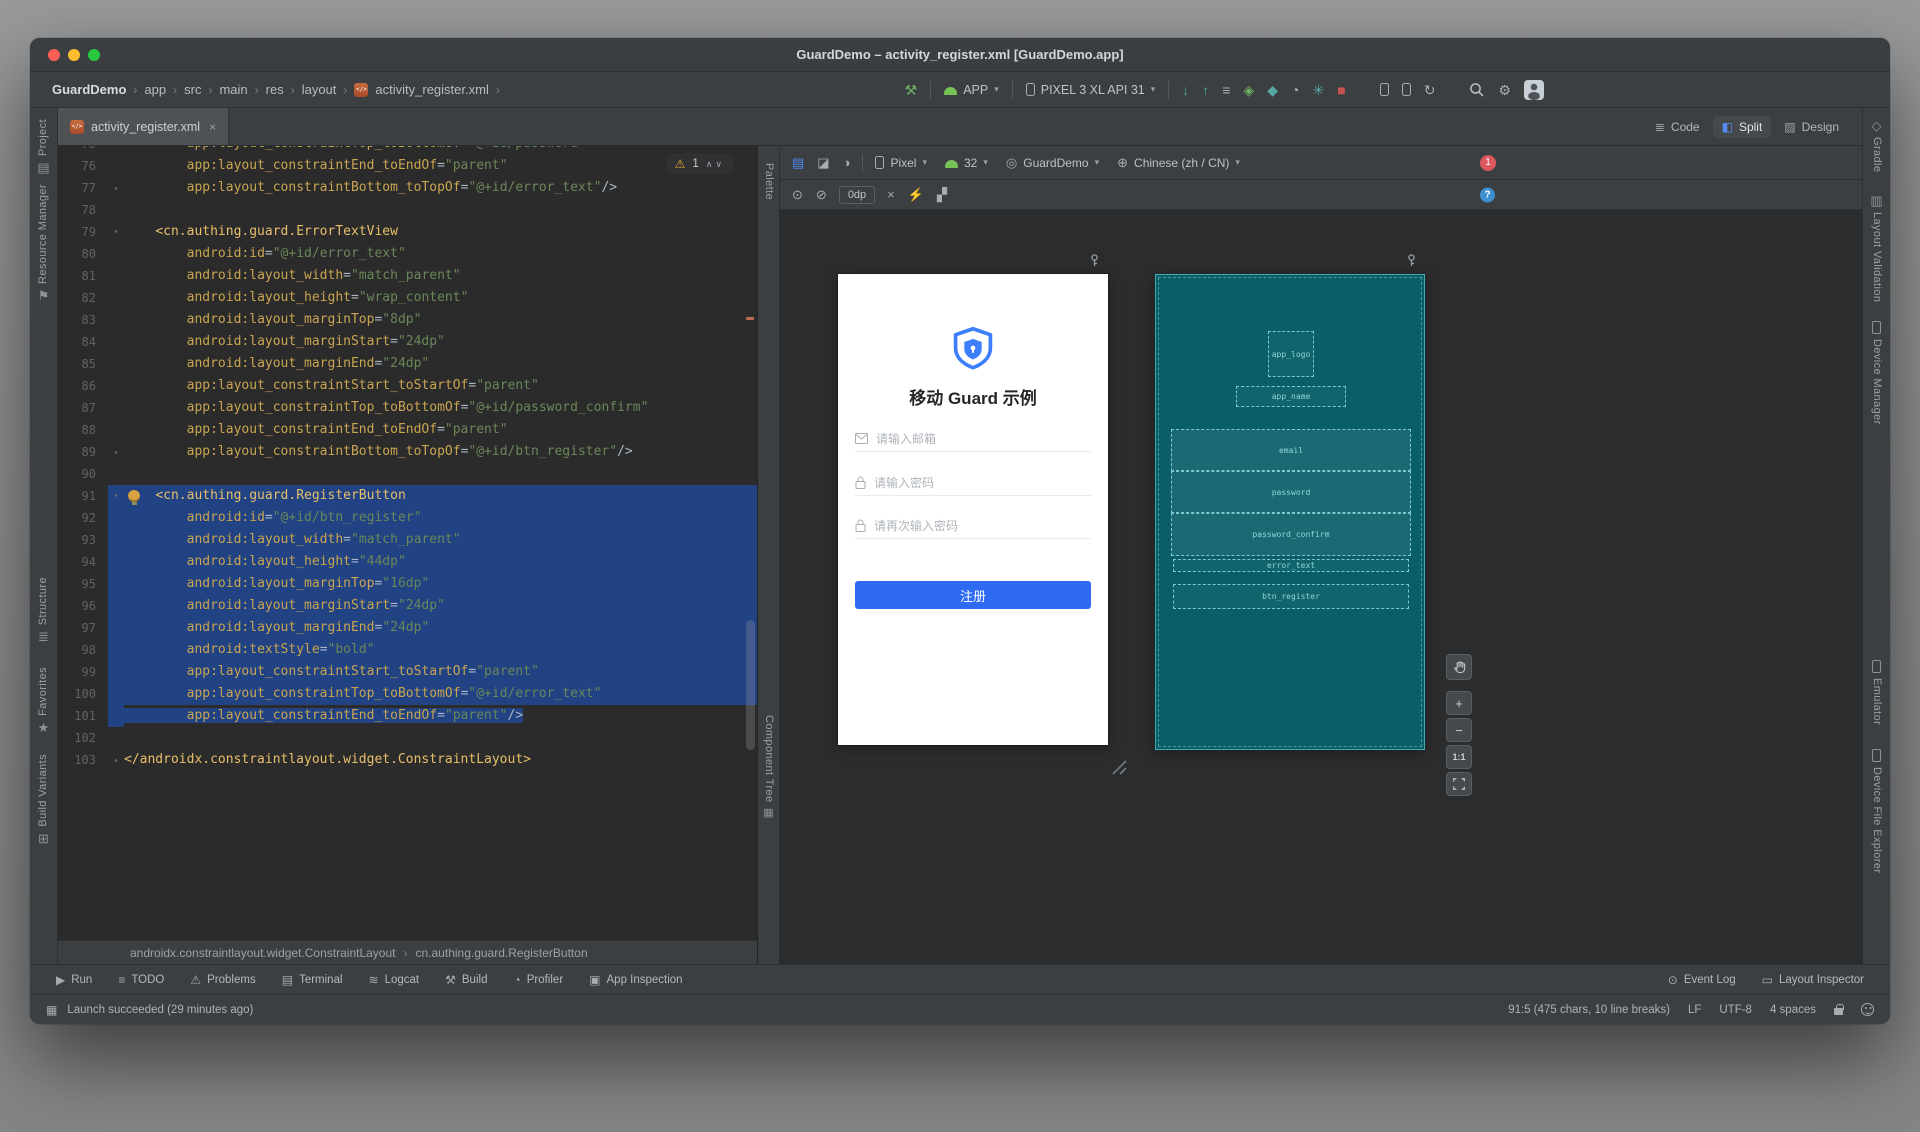  Describe the element at coordinates (823, 162) in the screenshot. I see `blueprint-mode-icon: ◪` at that location.